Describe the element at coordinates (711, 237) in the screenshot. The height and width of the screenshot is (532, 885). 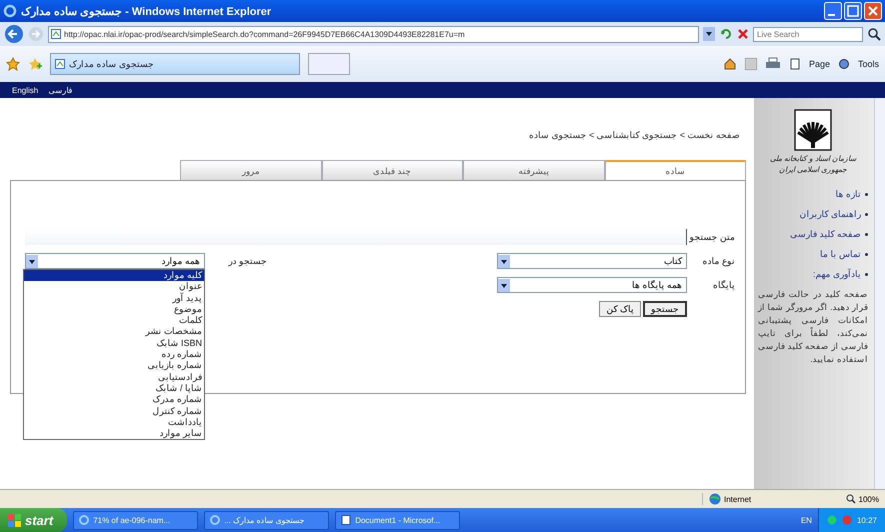
I see `field-label: متن جستجو` at that location.